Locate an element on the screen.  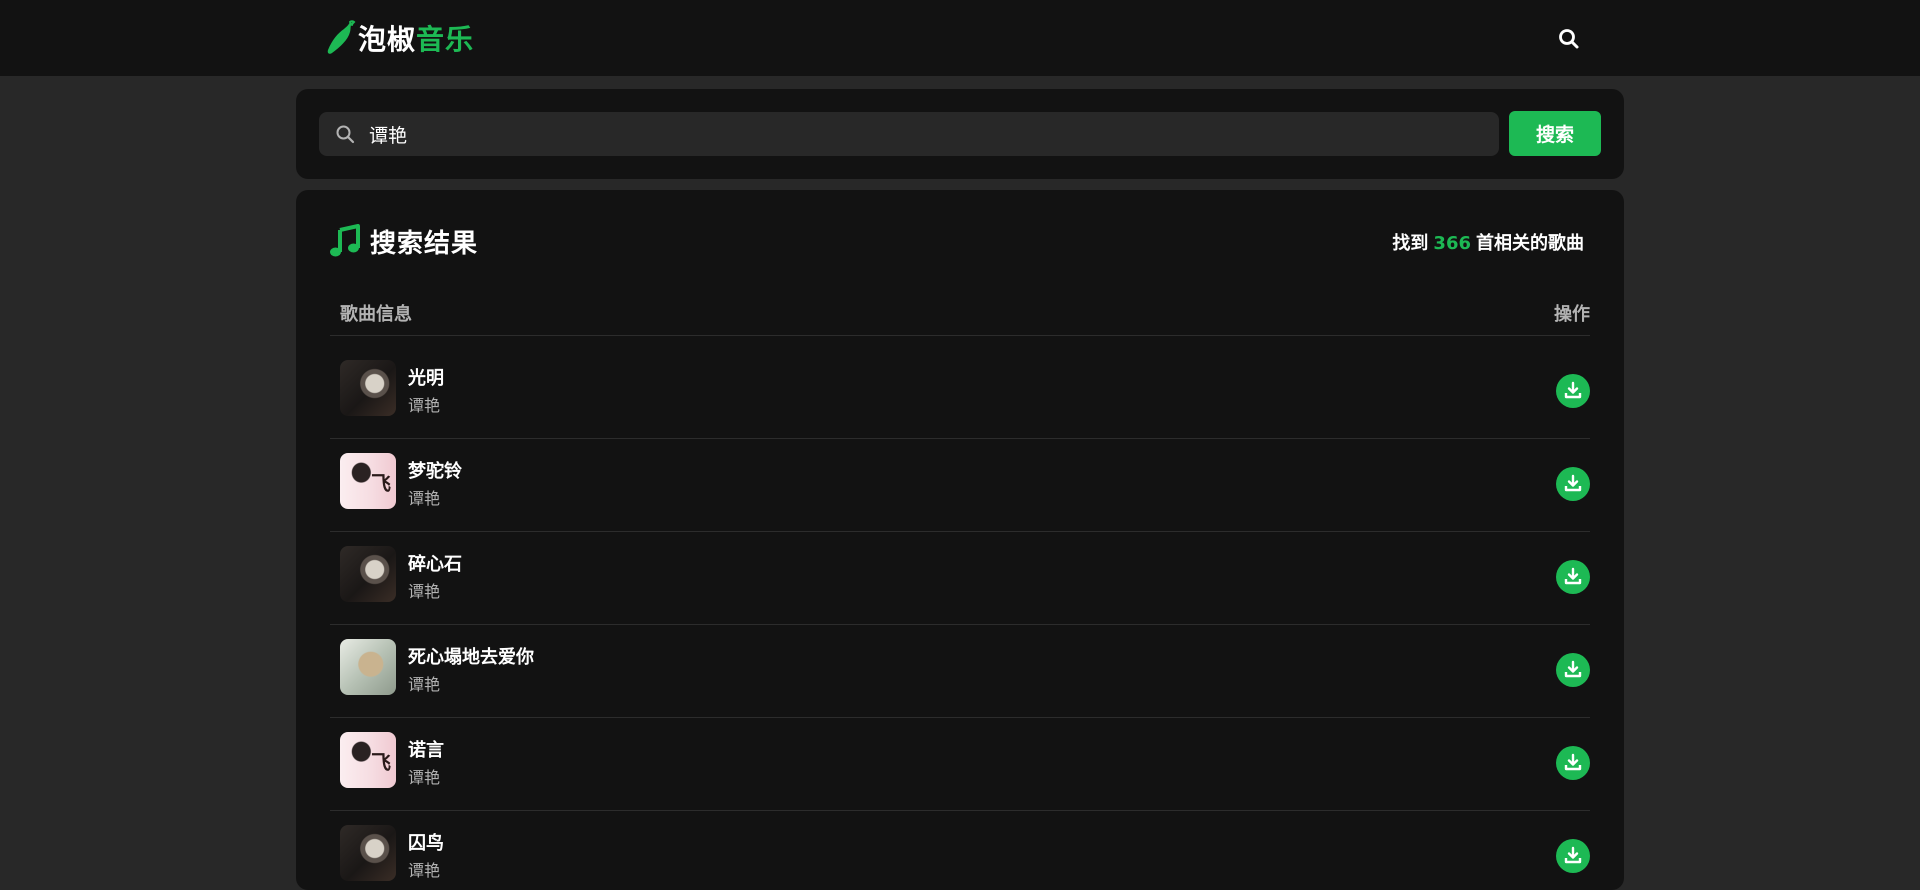
logo: 泡椒音乐 is located at coordinates (399, 38).